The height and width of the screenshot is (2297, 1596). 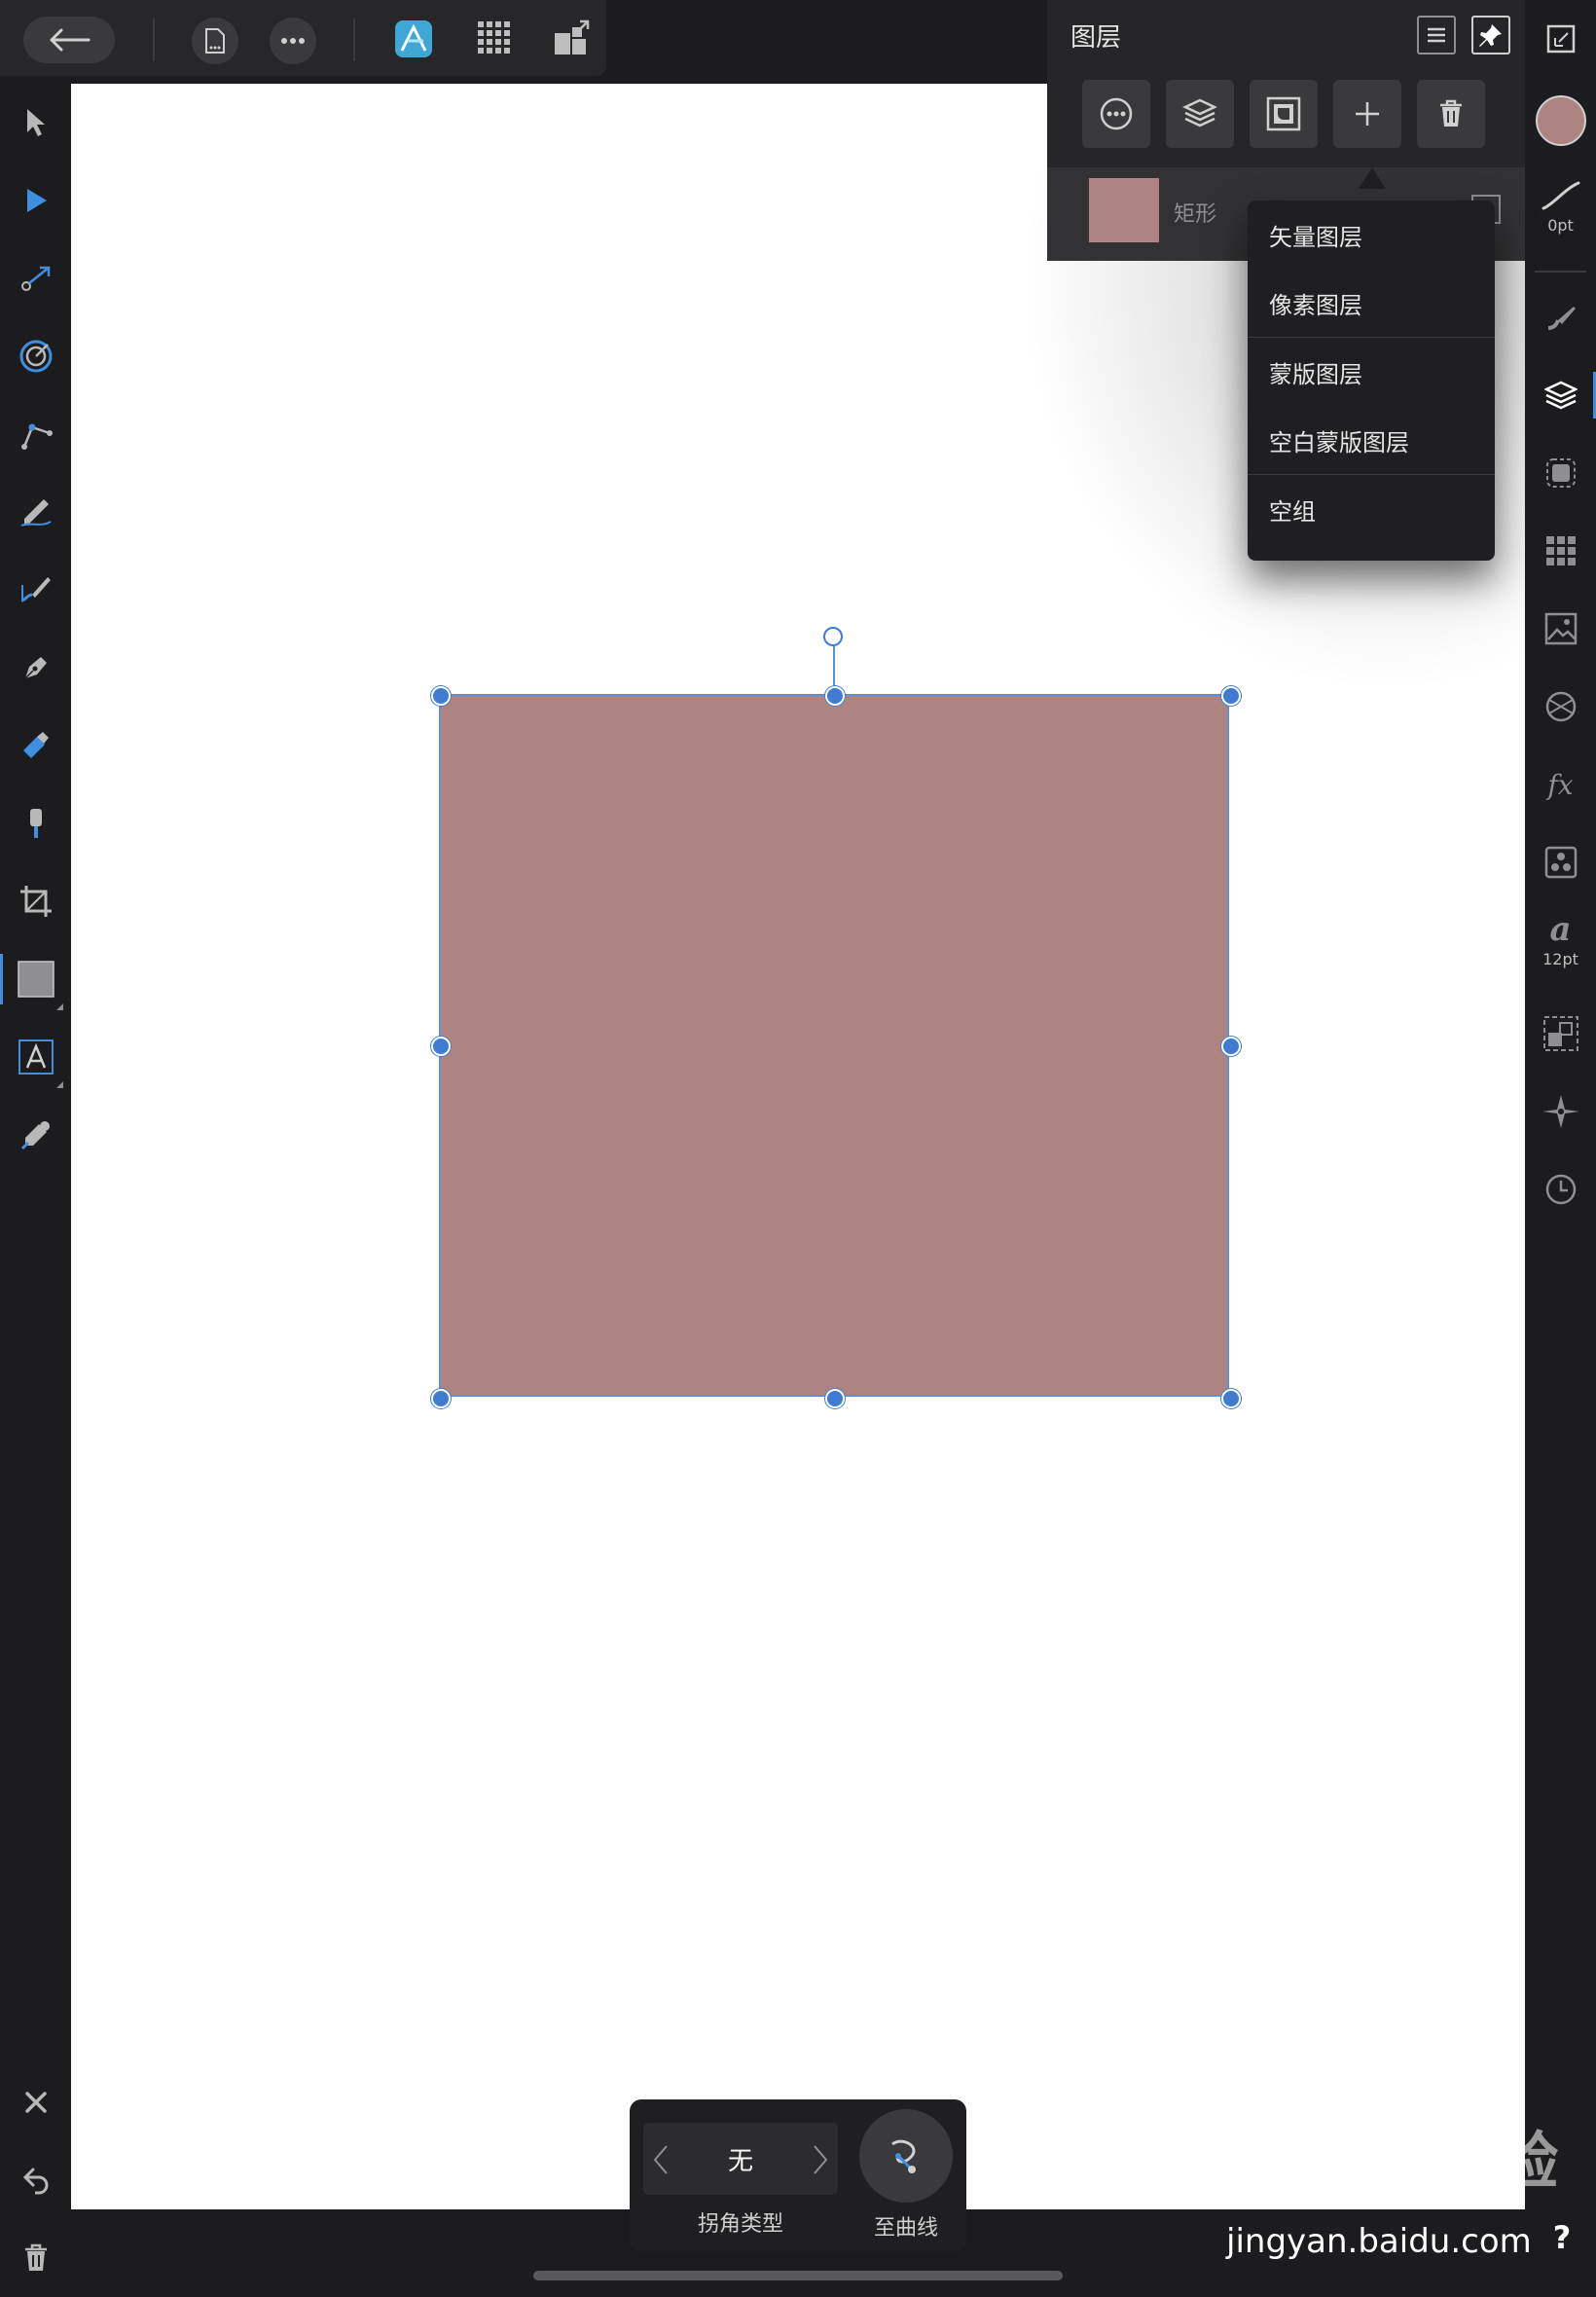 What do you see at coordinates (35, 1135) in the screenshot?
I see `color-picker-tool` at bounding box center [35, 1135].